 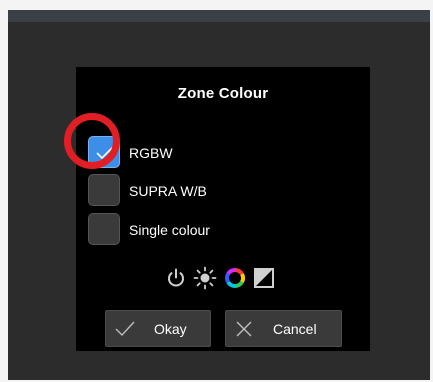 I want to click on option-supra-wb: SUPRA W/B, so click(x=188, y=192).